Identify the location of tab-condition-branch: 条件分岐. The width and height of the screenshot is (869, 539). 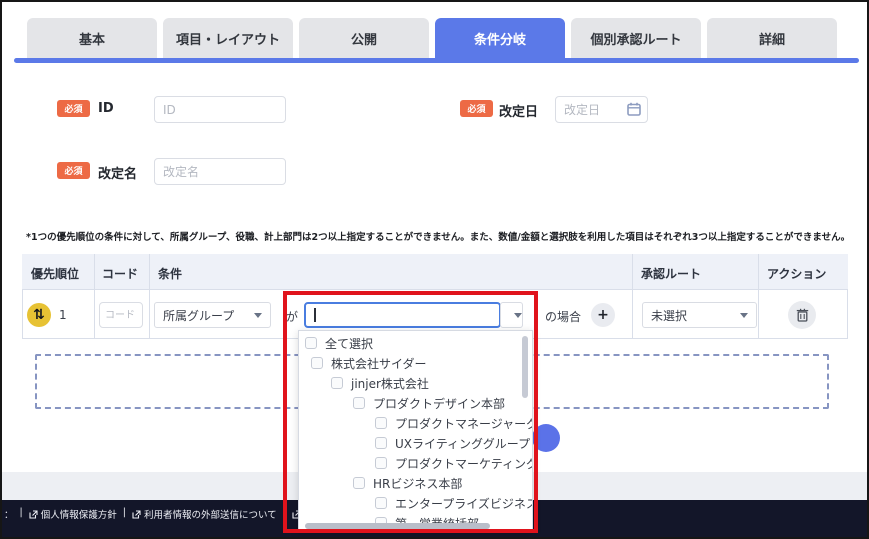
(500, 38).